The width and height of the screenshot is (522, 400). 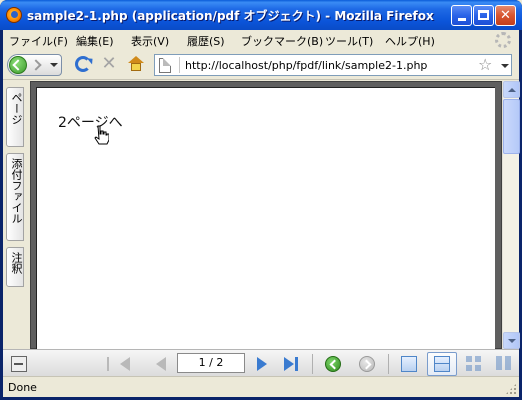 I want to click on vertical-scrollbar, so click(x=511, y=215).